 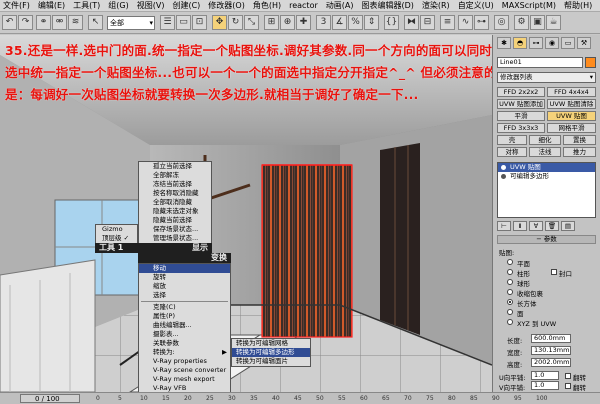 I want to click on menu-edit: 编辑(E), so click(x=51, y=5).